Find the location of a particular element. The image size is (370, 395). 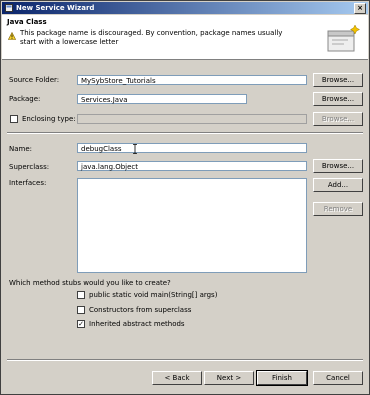

page-title: Java Class is located at coordinates (27, 22).